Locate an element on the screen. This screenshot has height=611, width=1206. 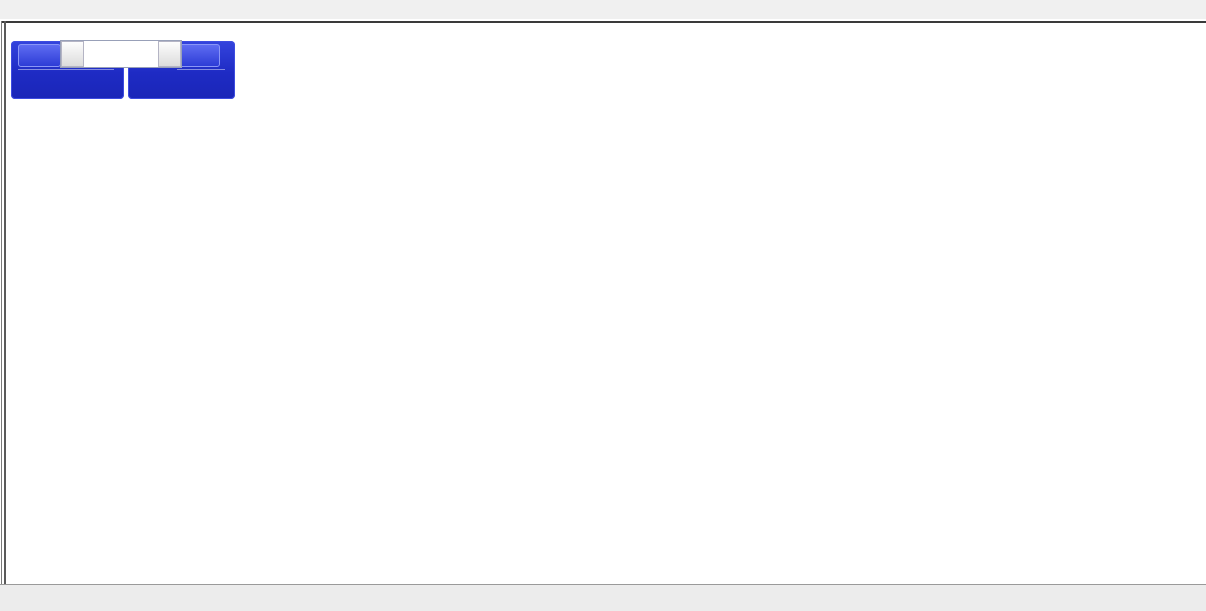
sell-button is located at coordinates (39, 55).